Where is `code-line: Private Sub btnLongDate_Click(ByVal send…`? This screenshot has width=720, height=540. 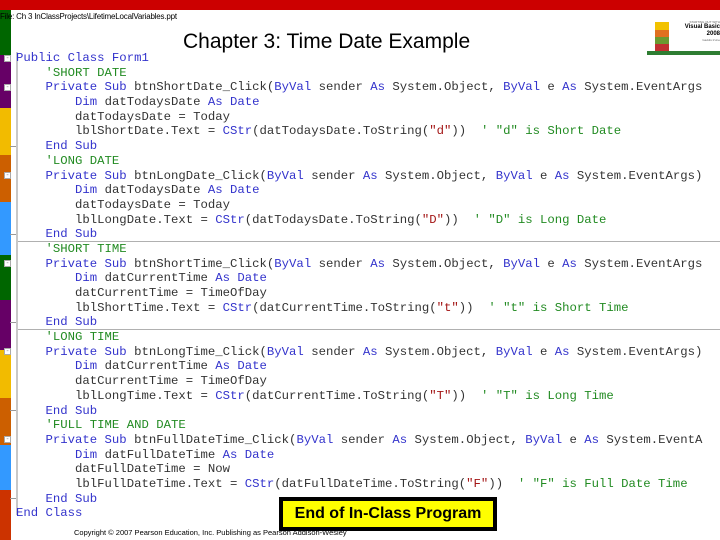 code-line: Private Sub btnLongDate_Click(ByVal send… is located at coordinates (359, 176).